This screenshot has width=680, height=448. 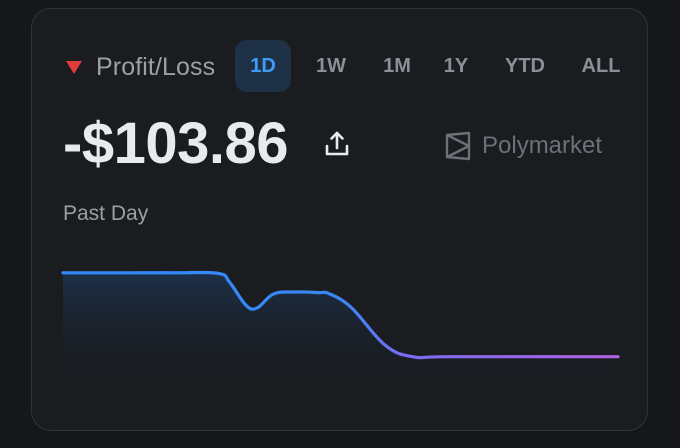 I want to click on share-upload-icon, so click(x=337, y=144).